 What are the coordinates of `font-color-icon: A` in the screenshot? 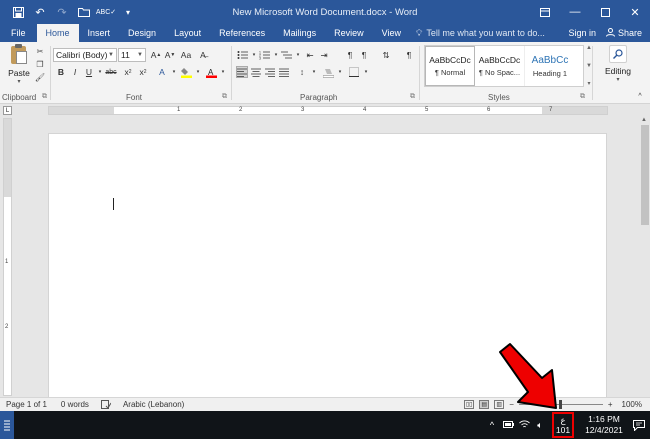 It's located at (211, 72).